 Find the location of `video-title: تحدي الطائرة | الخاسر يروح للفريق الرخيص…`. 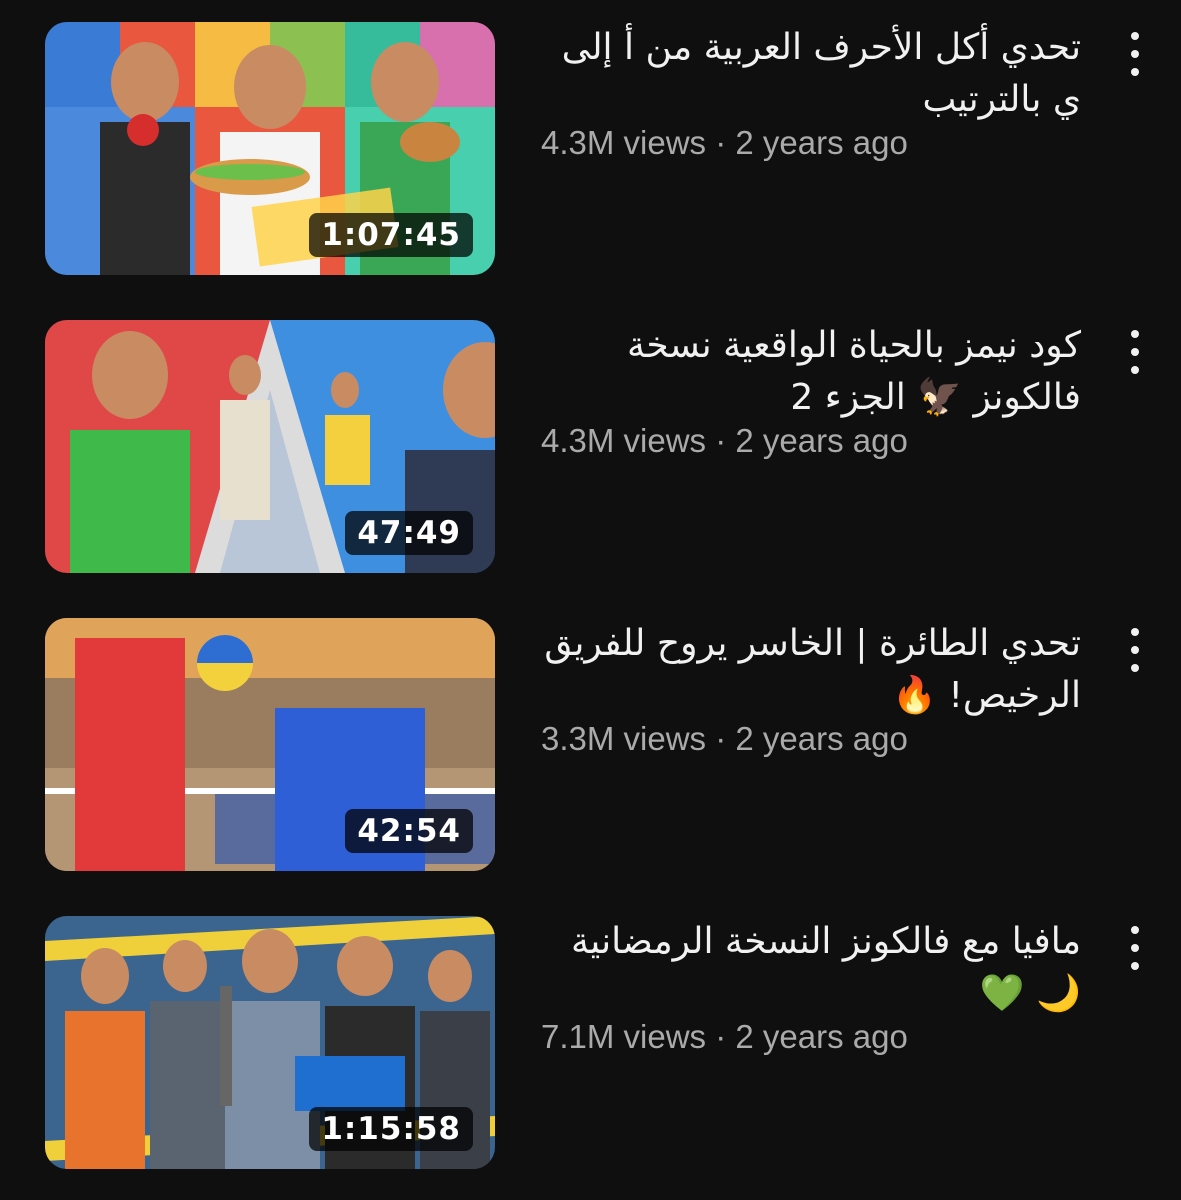

video-title: تحدي الطائرة | الخاسر يروح للفريق الرخيص… is located at coordinates (811, 670).